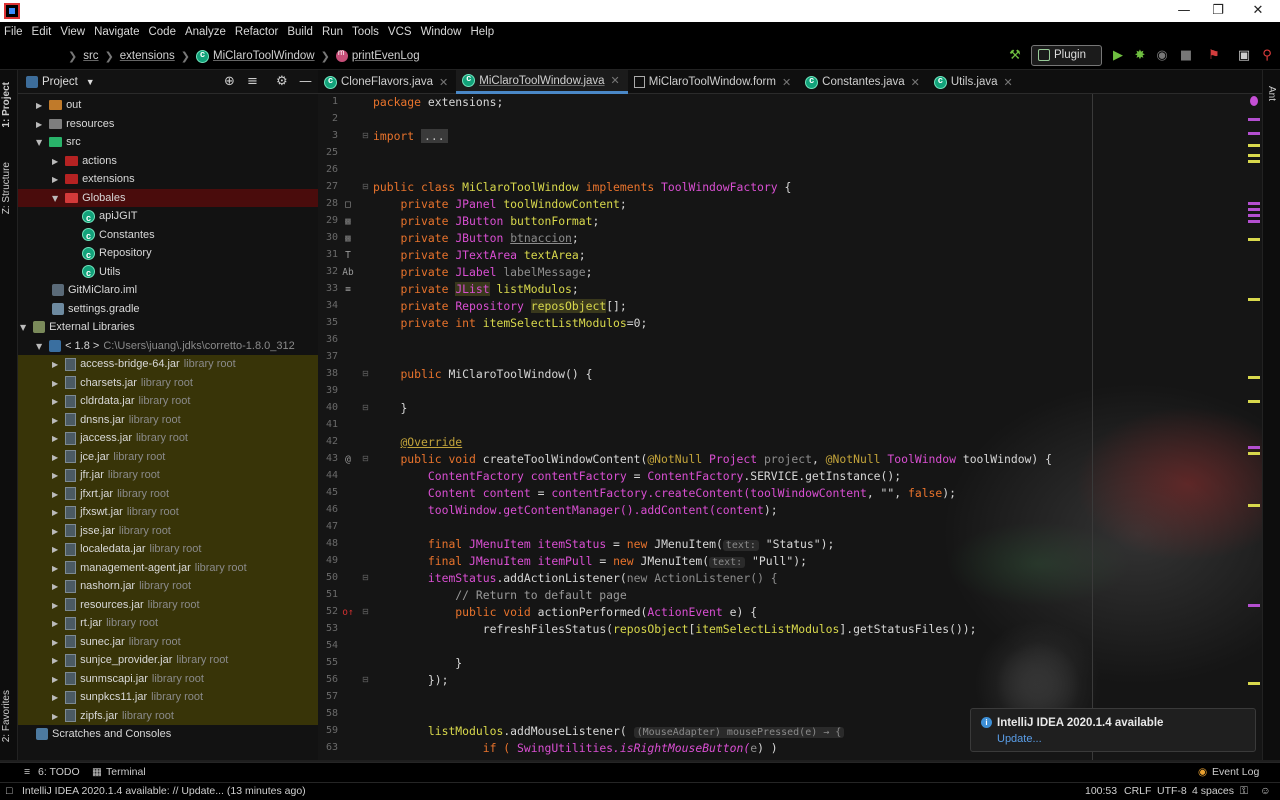  Describe the element at coordinates (256, 32) in the screenshot. I see `menu-refactor: Refactor` at that location.